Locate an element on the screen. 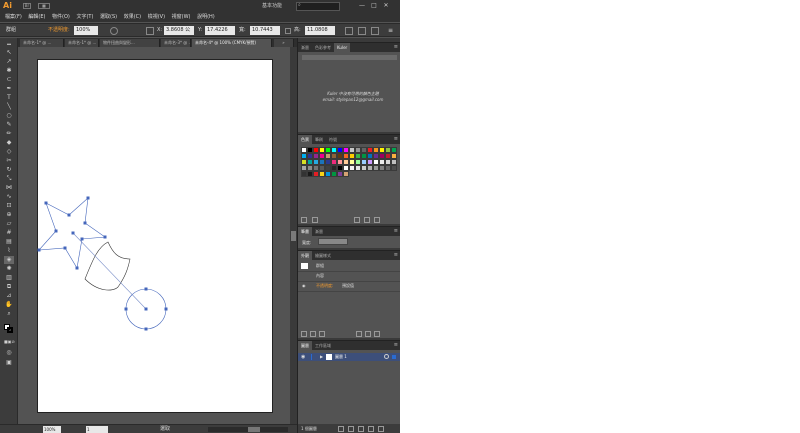  y-field: 17.4226 is located at coordinates (220, 30).